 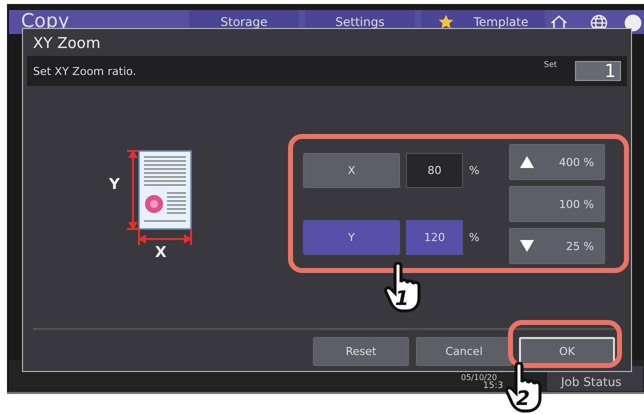 I want to click on up-triangle-icon, so click(x=527, y=162).